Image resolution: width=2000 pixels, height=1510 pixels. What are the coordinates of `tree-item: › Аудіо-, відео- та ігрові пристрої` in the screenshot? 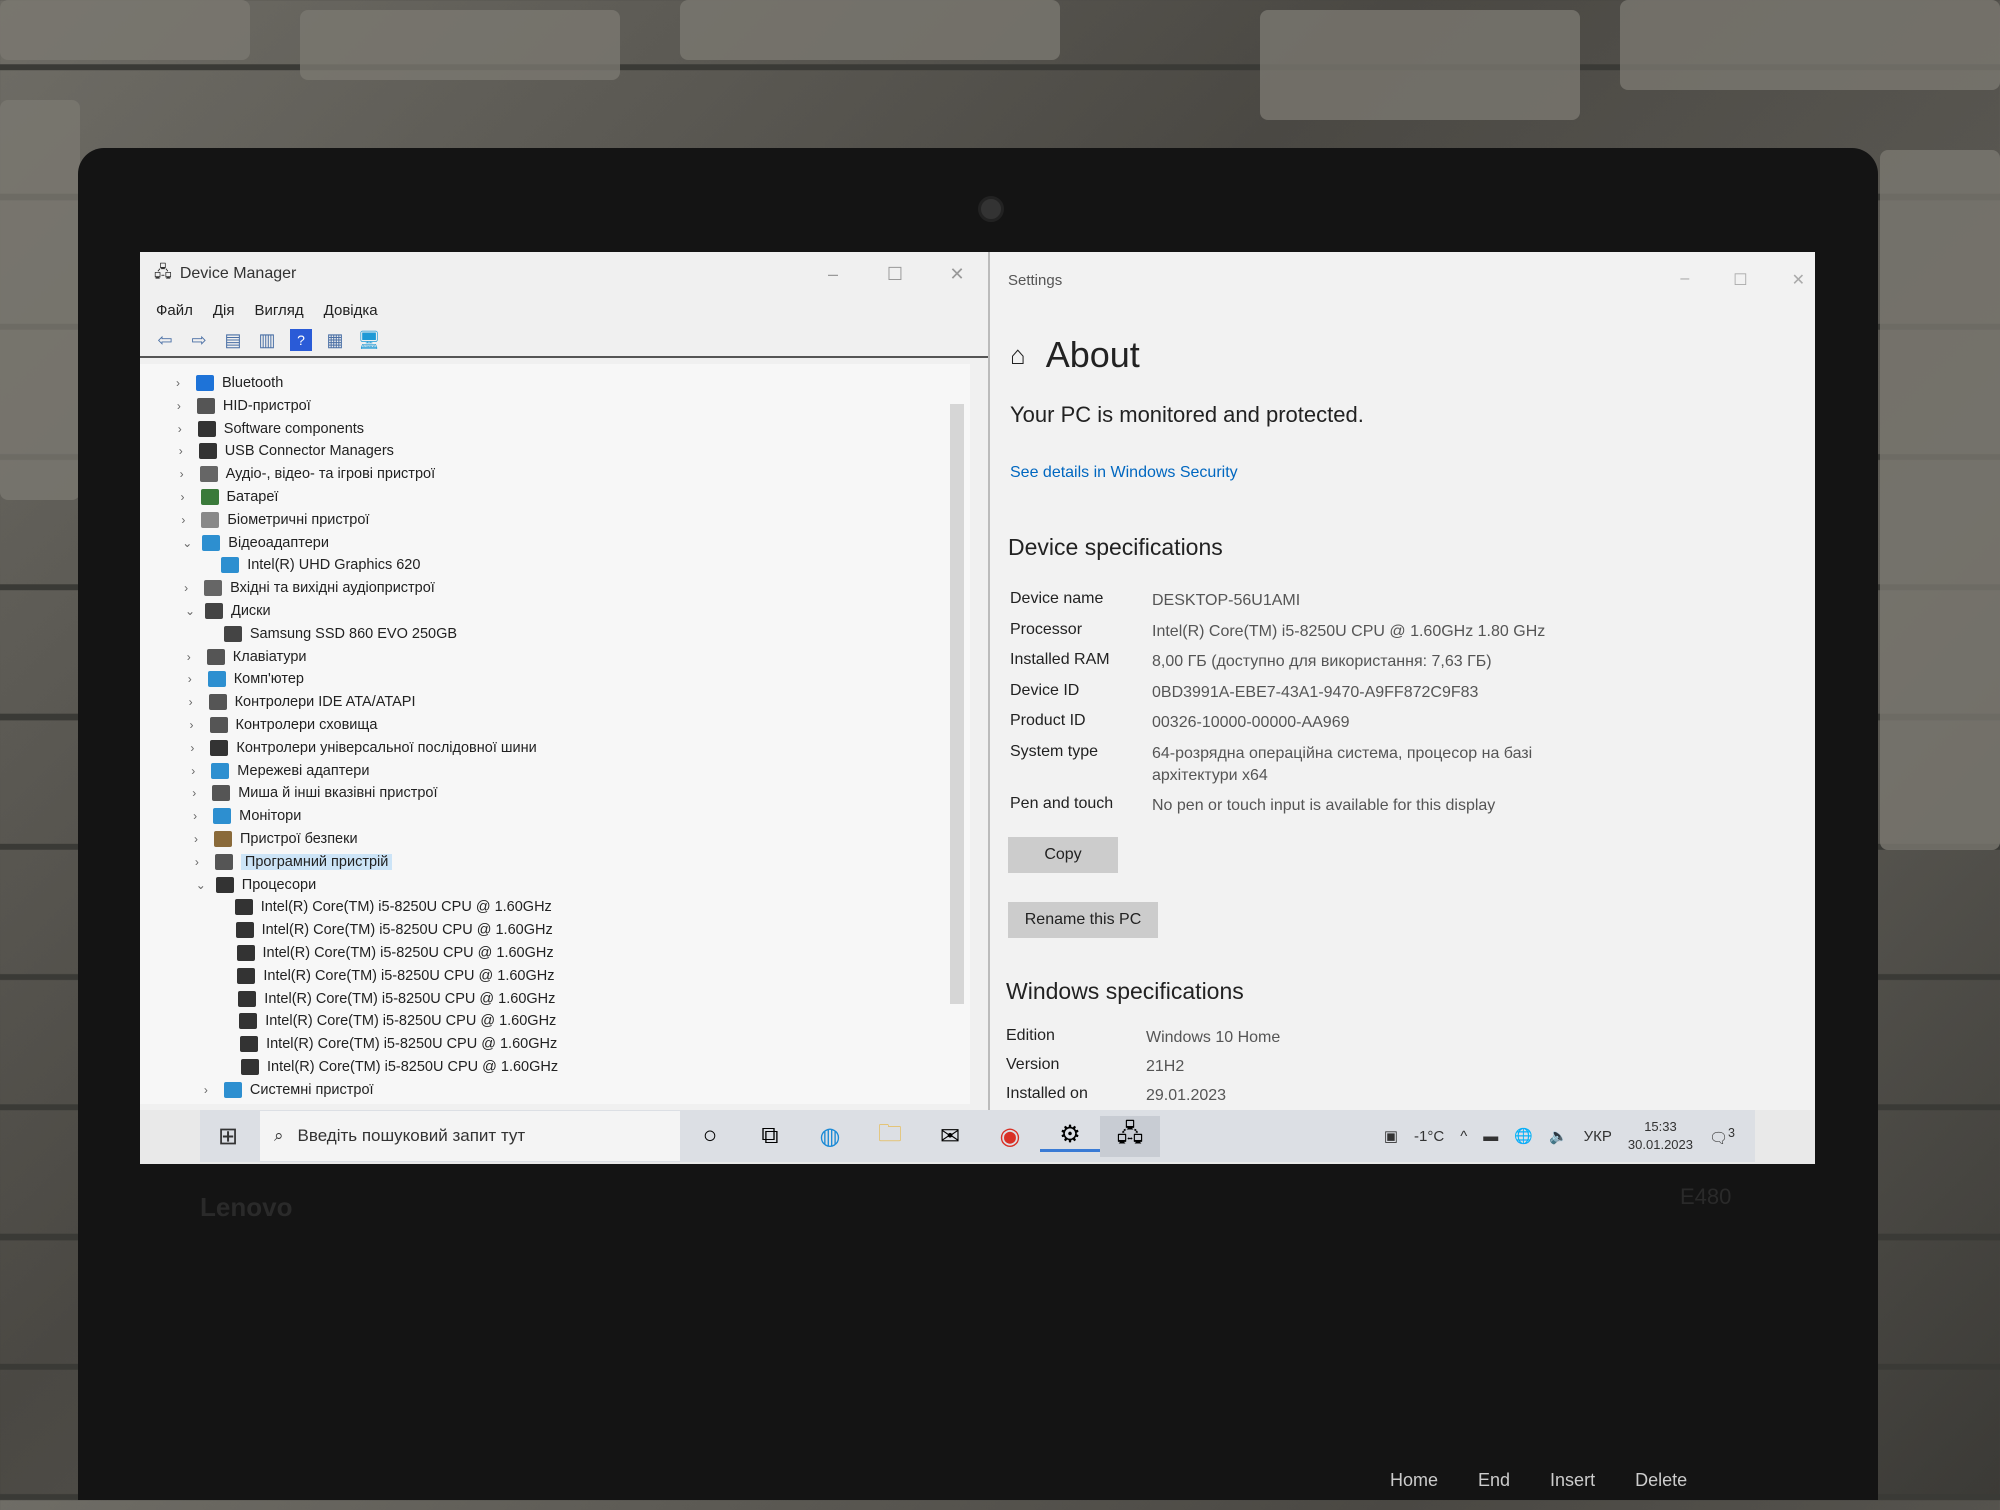 It's located at (307, 474).